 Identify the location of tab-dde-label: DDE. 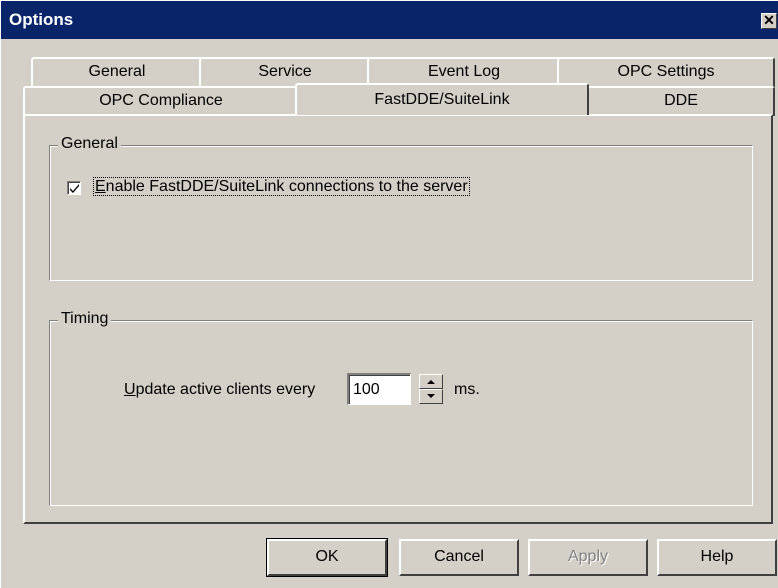
(681, 100).